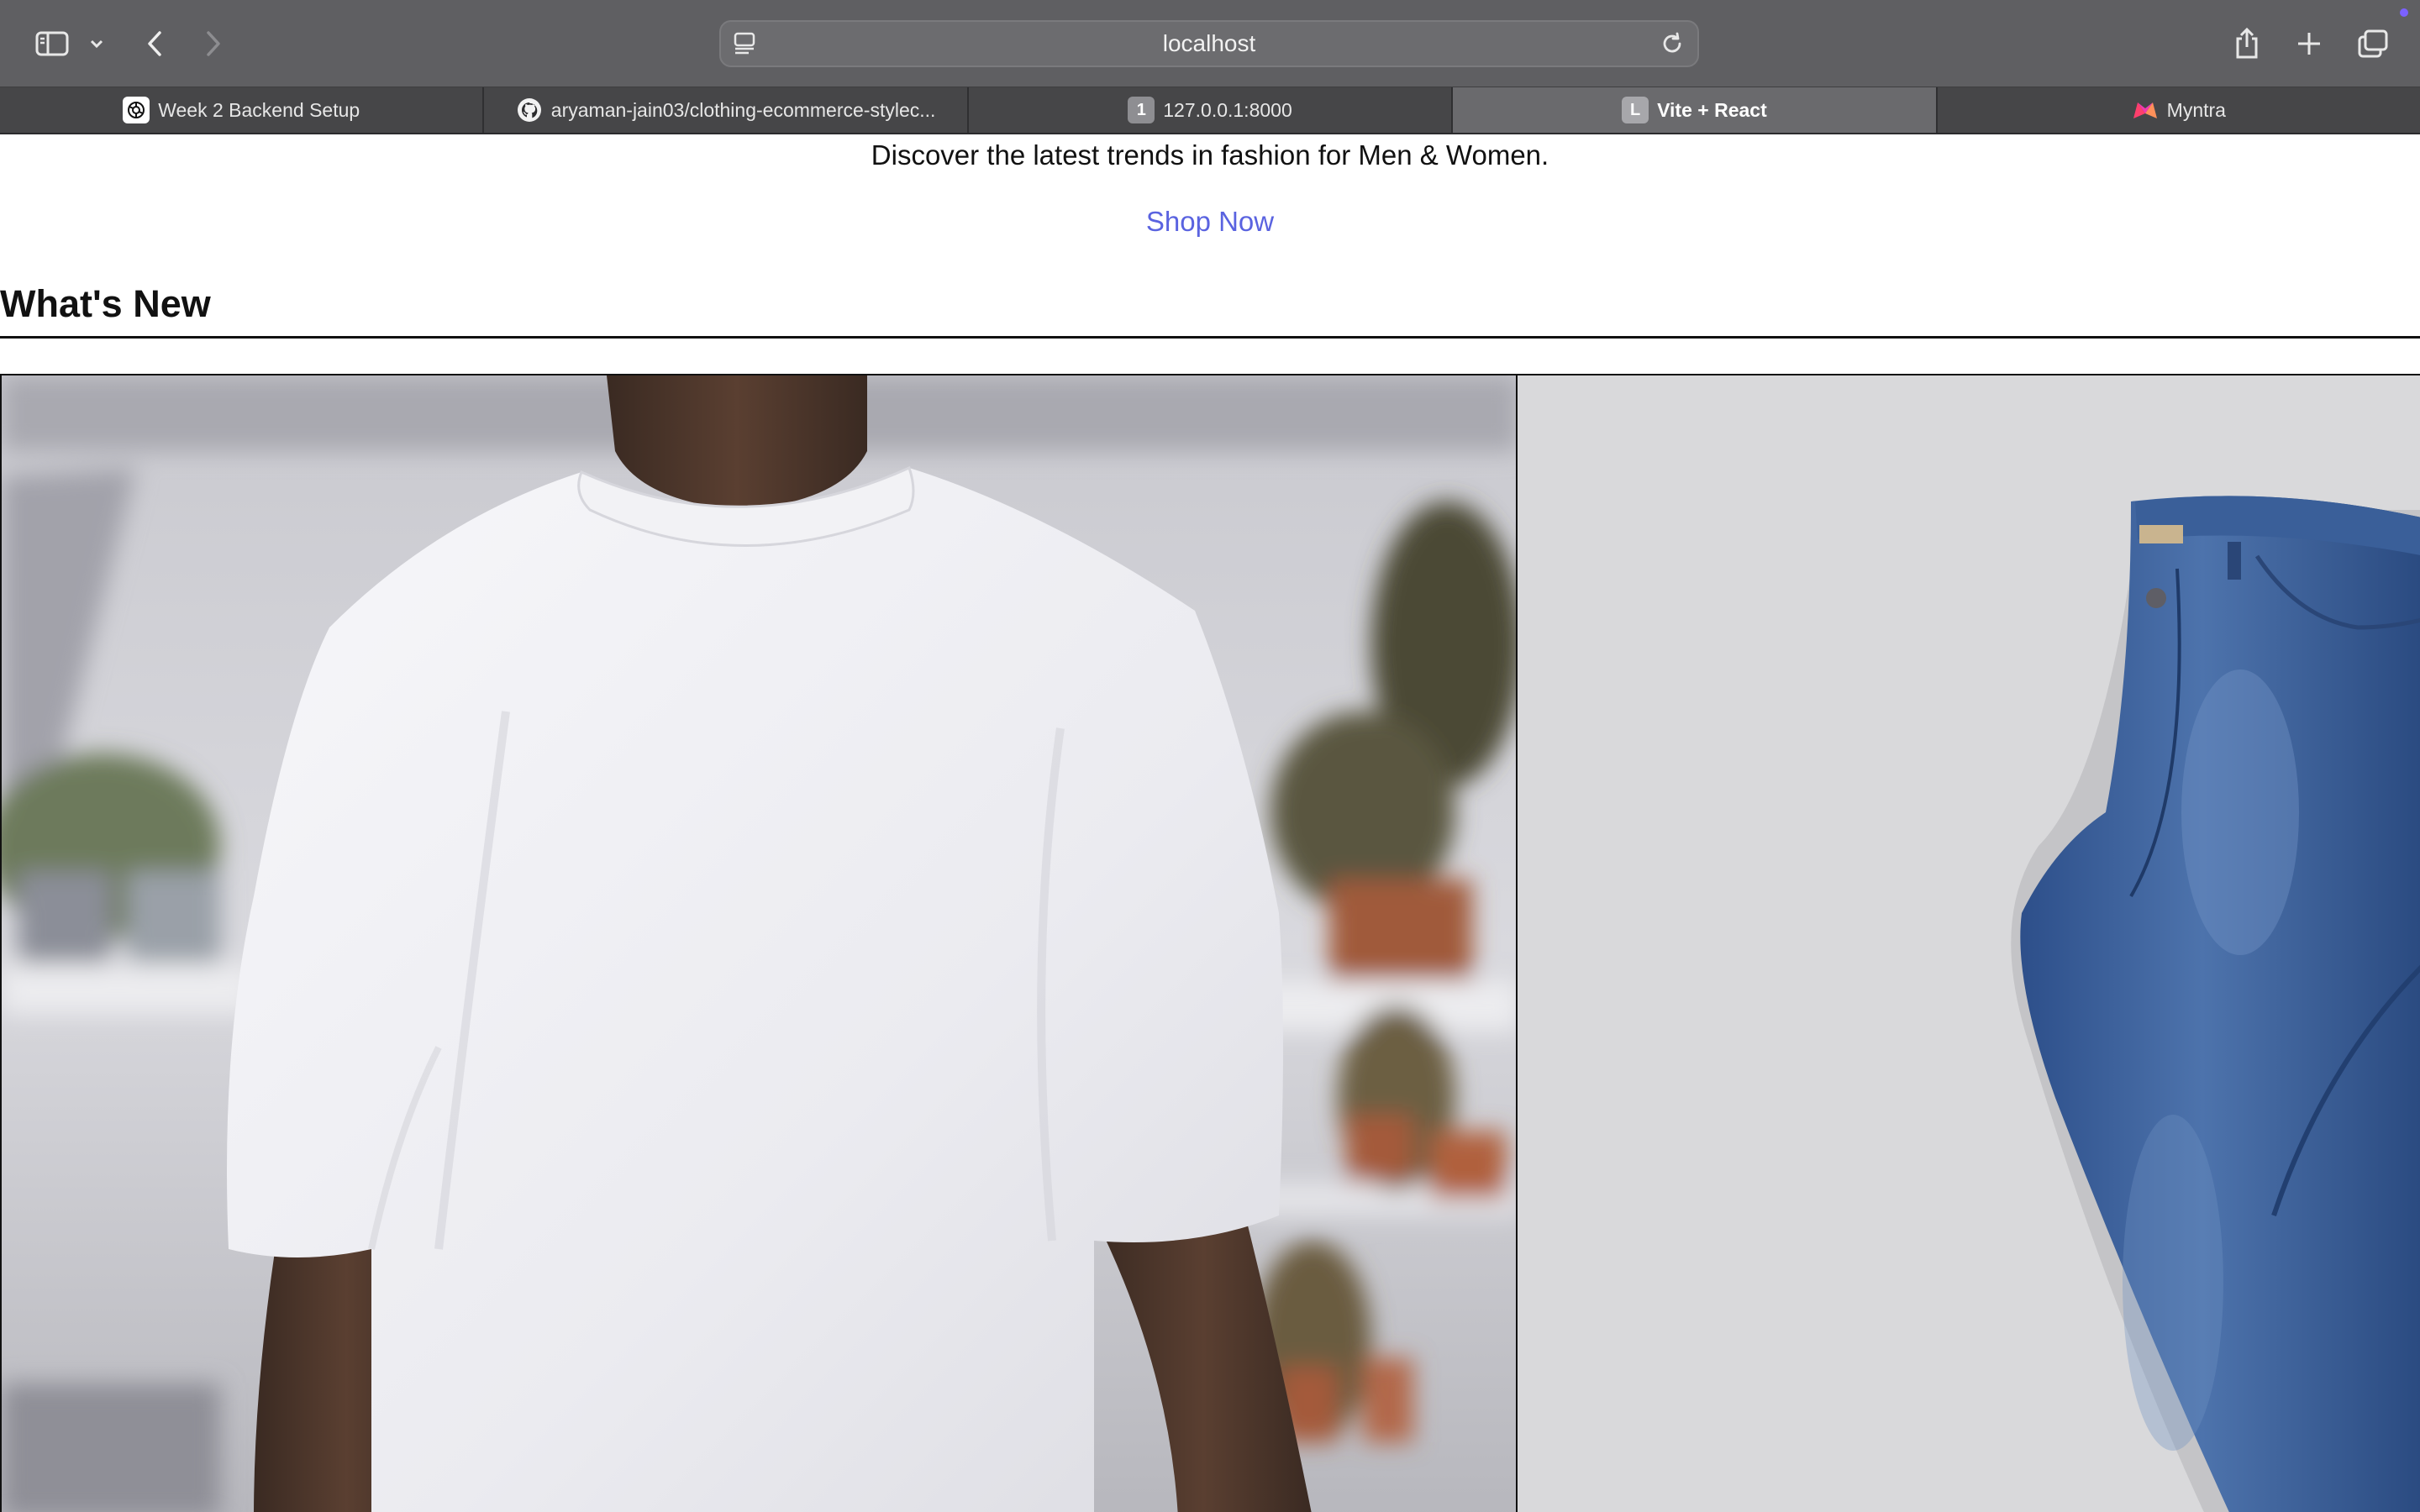  I want to click on tab-label: Week 2 Backend Setup, so click(259, 109).